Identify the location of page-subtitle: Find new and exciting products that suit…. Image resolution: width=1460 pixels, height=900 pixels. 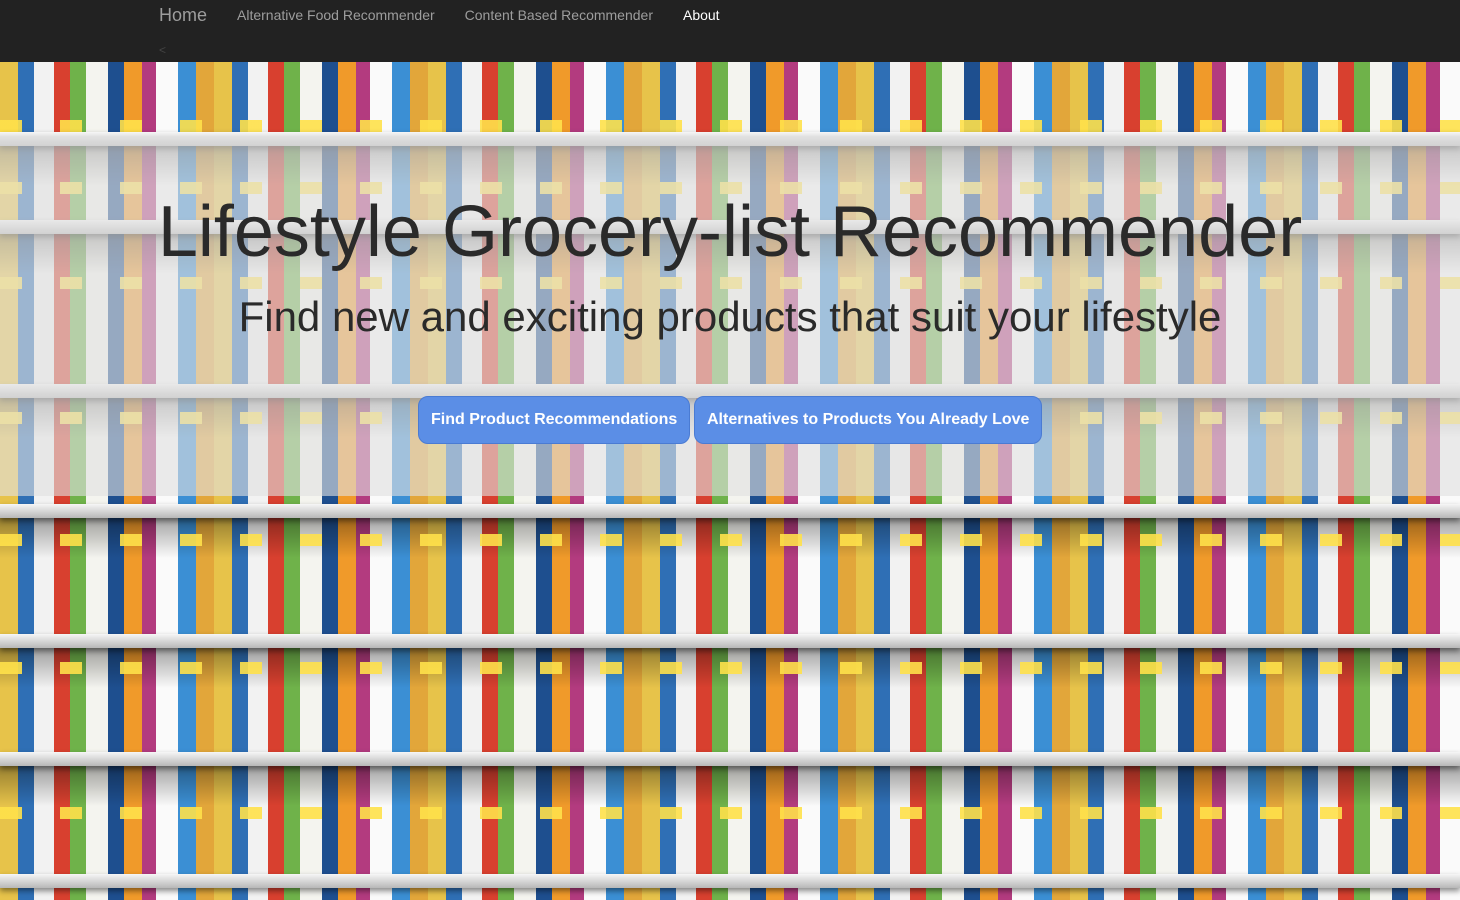
(730, 316).